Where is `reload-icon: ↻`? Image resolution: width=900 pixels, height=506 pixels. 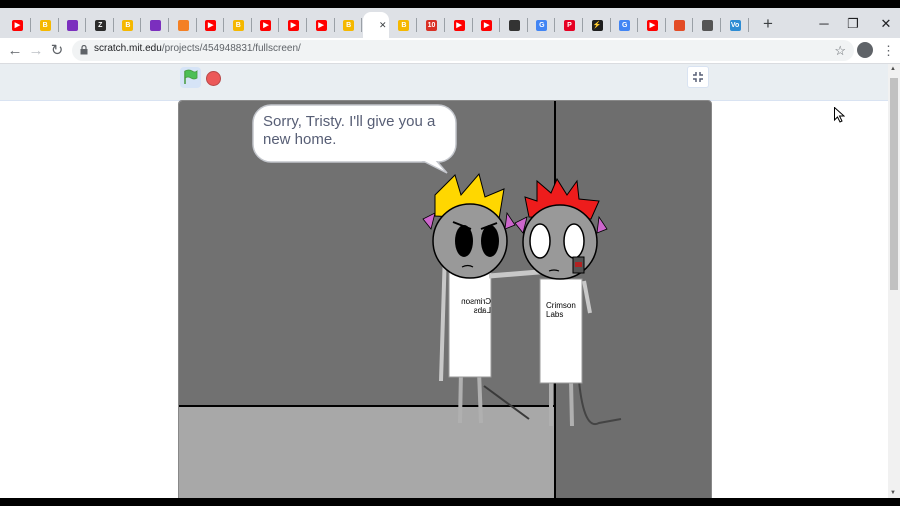
reload-icon: ↻ is located at coordinates (57, 51).